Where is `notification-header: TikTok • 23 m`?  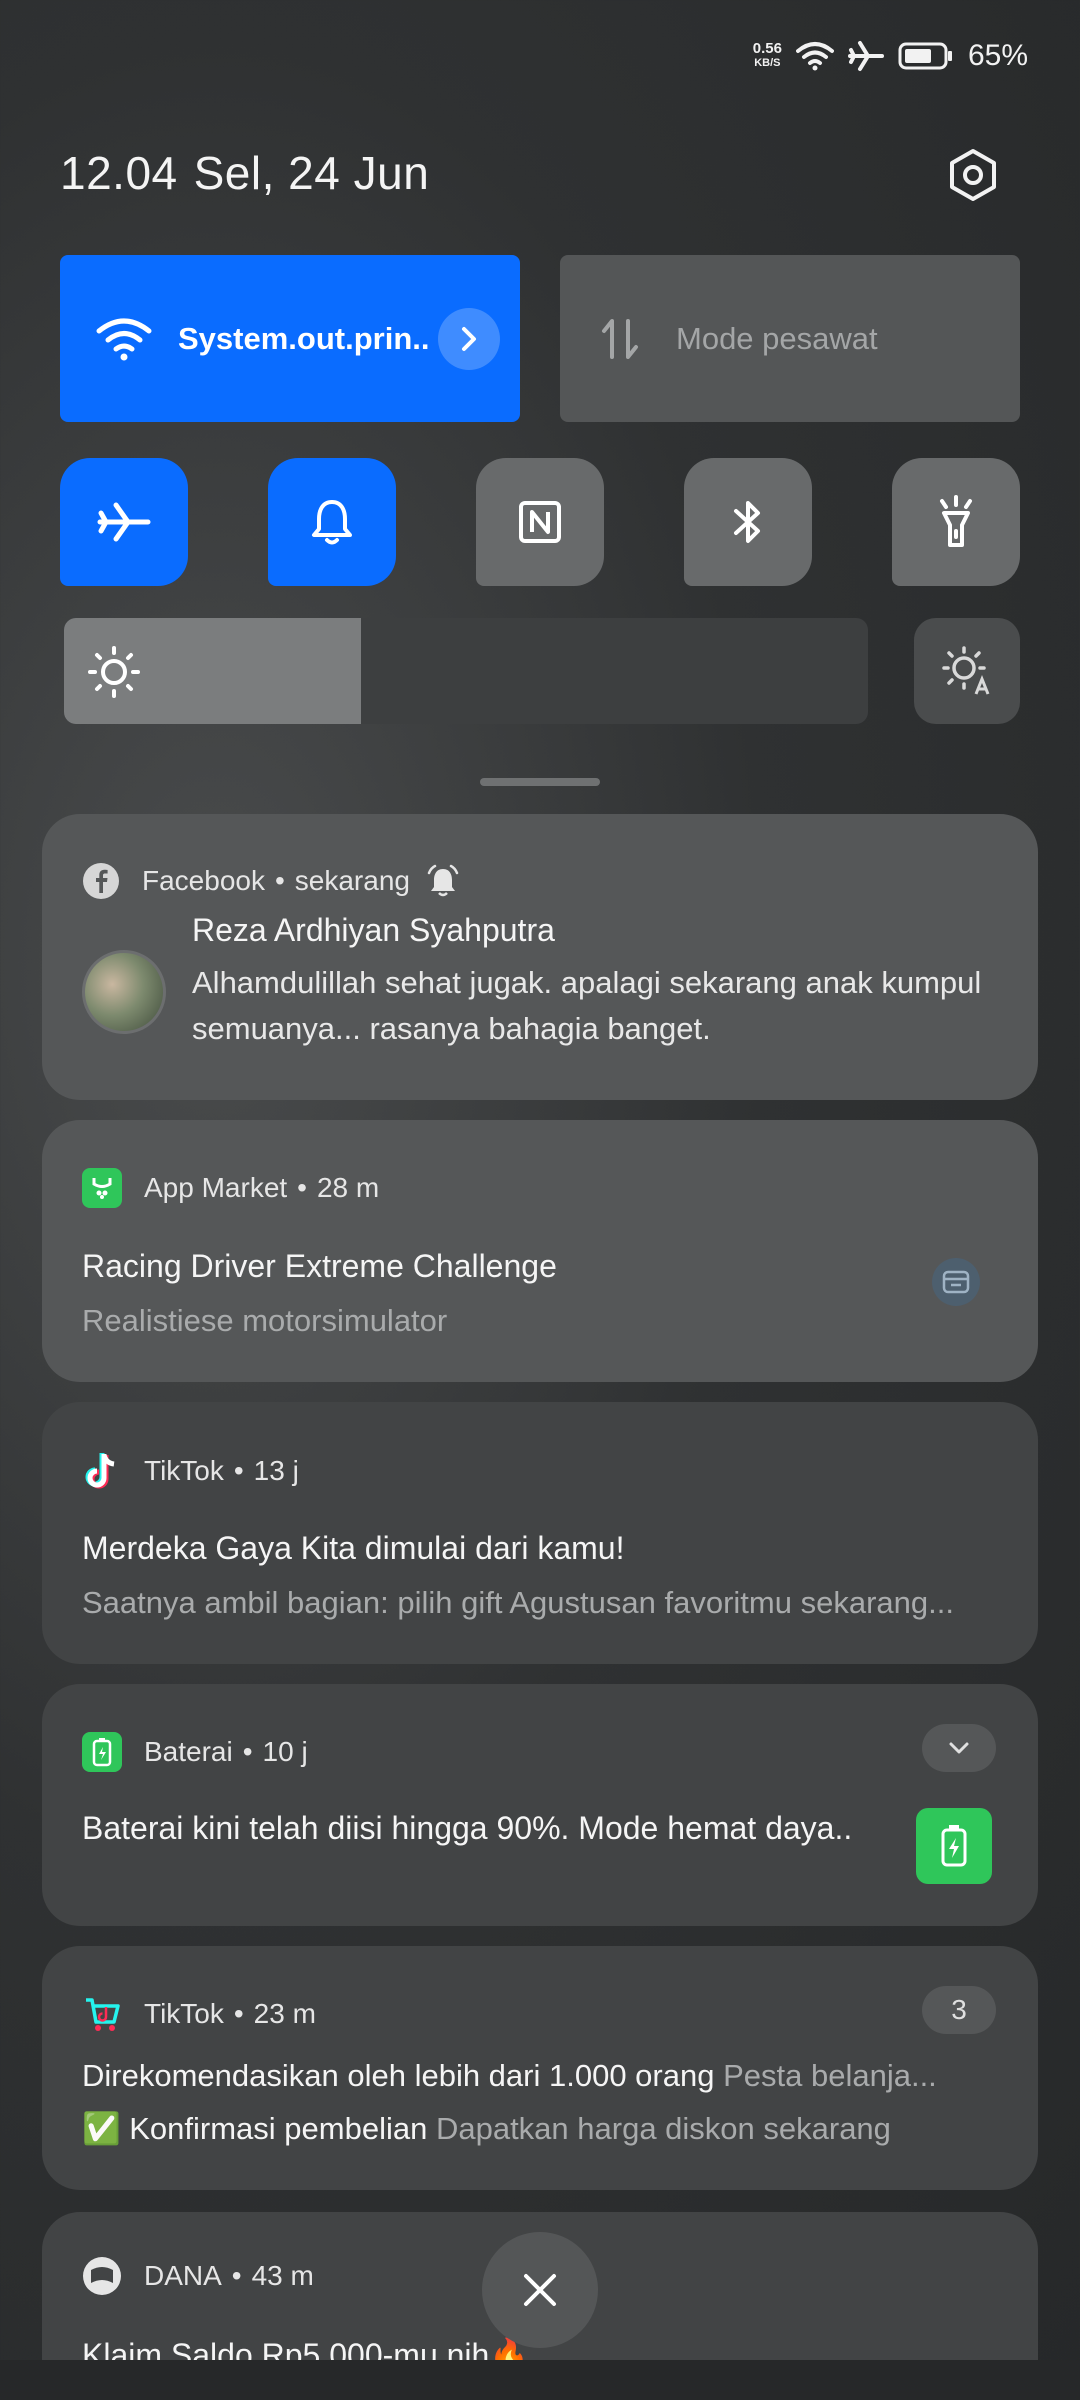 notification-header: TikTok • 23 m is located at coordinates (199, 2014).